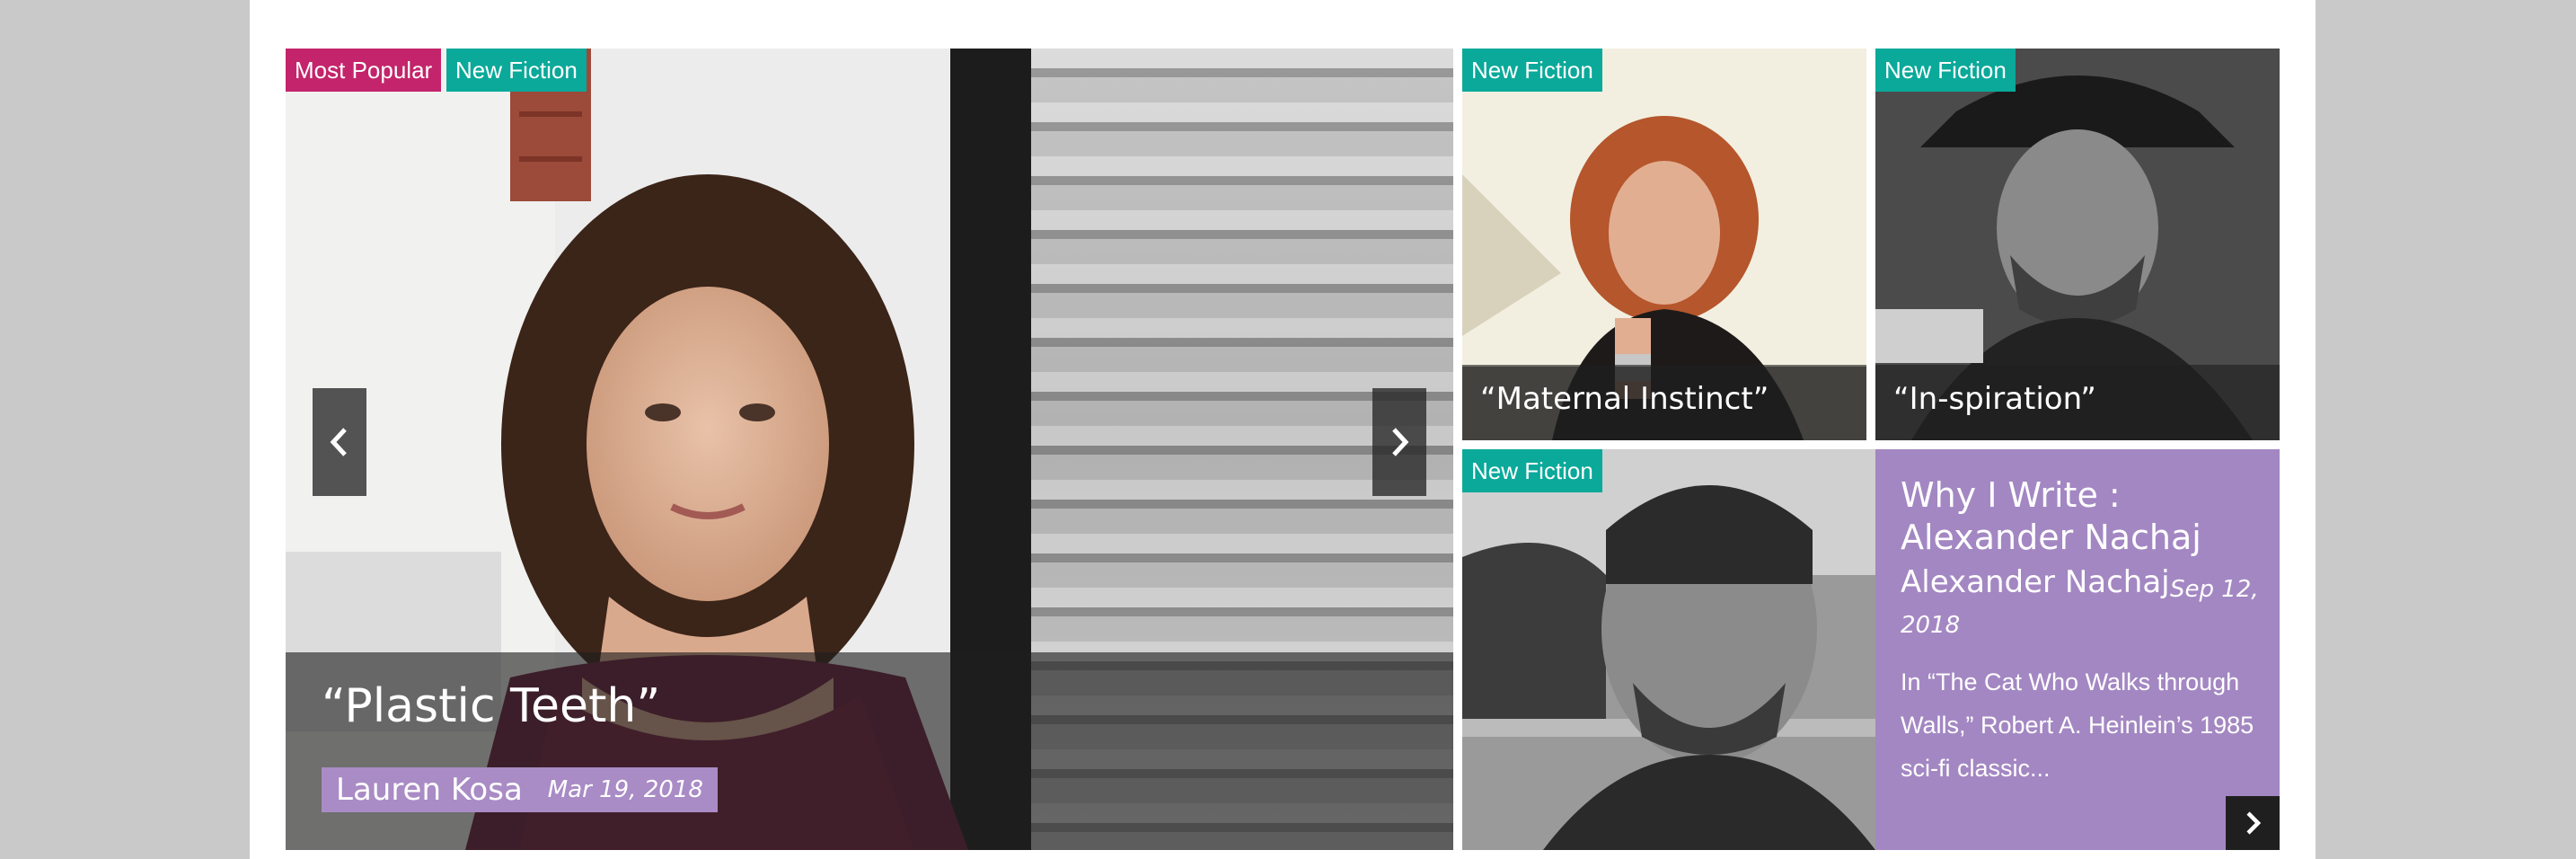  Describe the element at coordinates (429, 790) in the screenshot. I see `featured-author: Lauren Kosa` at that location.